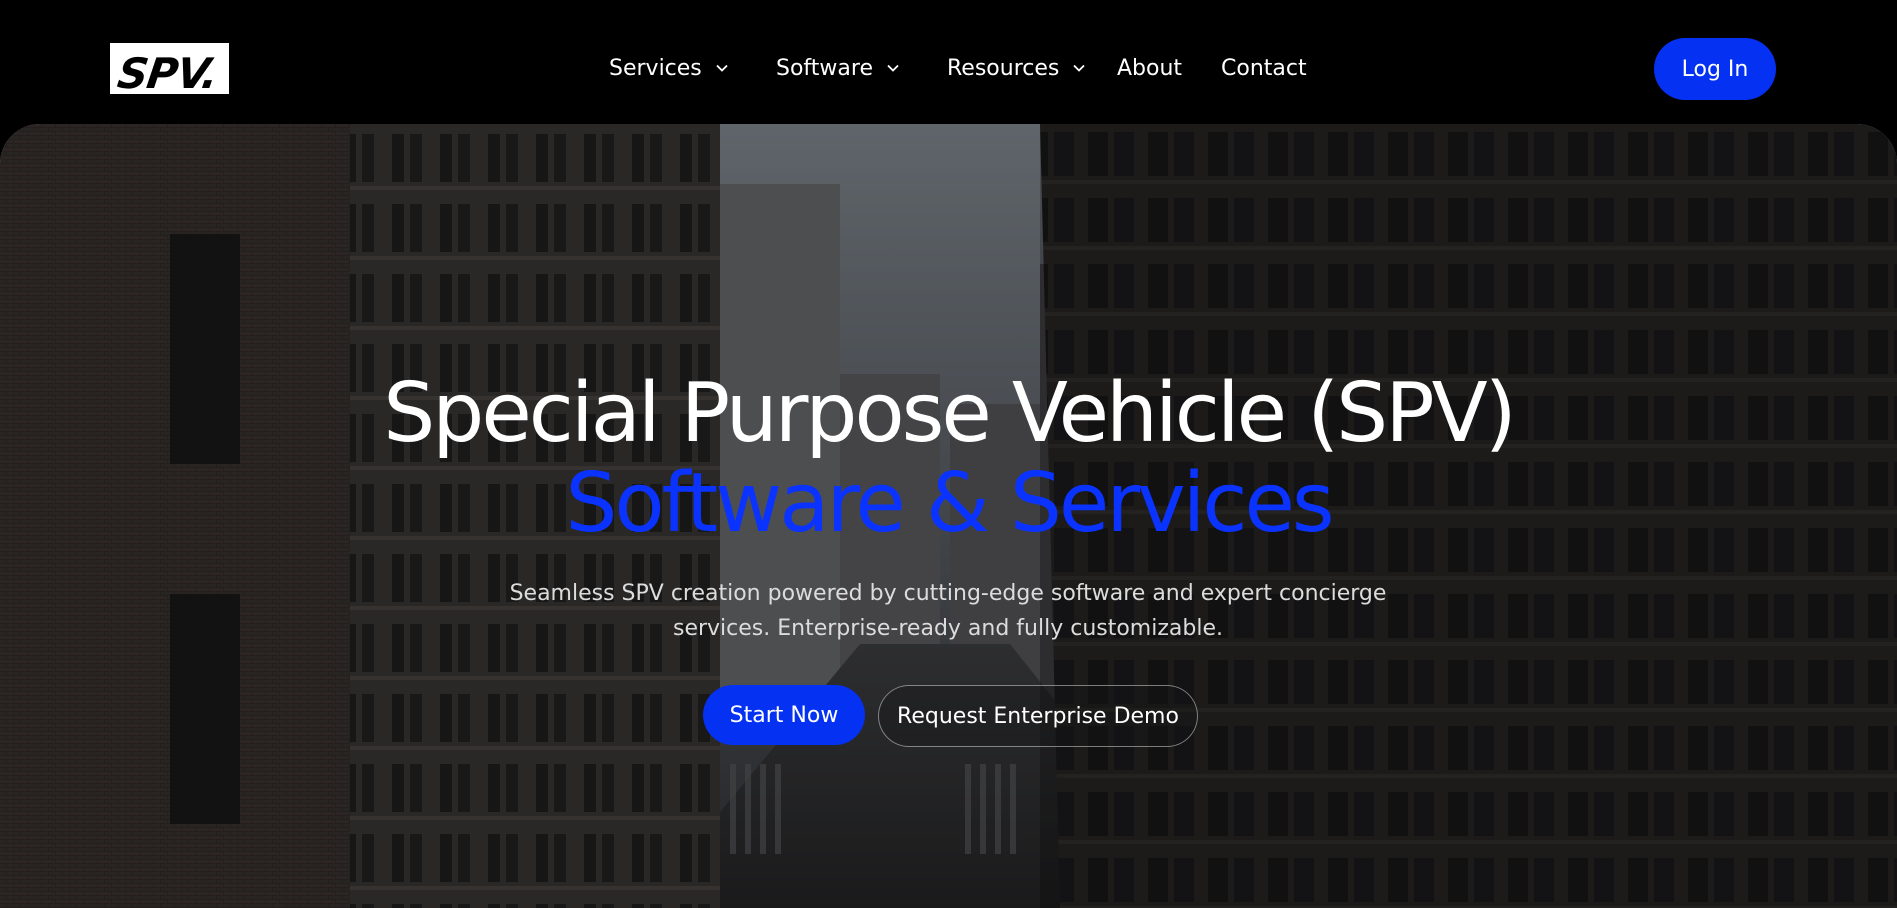  What do you see at coordinates (655, 68) in the screenshot?
I see `nav-services-label: Services` at bounding box center [655, 68].